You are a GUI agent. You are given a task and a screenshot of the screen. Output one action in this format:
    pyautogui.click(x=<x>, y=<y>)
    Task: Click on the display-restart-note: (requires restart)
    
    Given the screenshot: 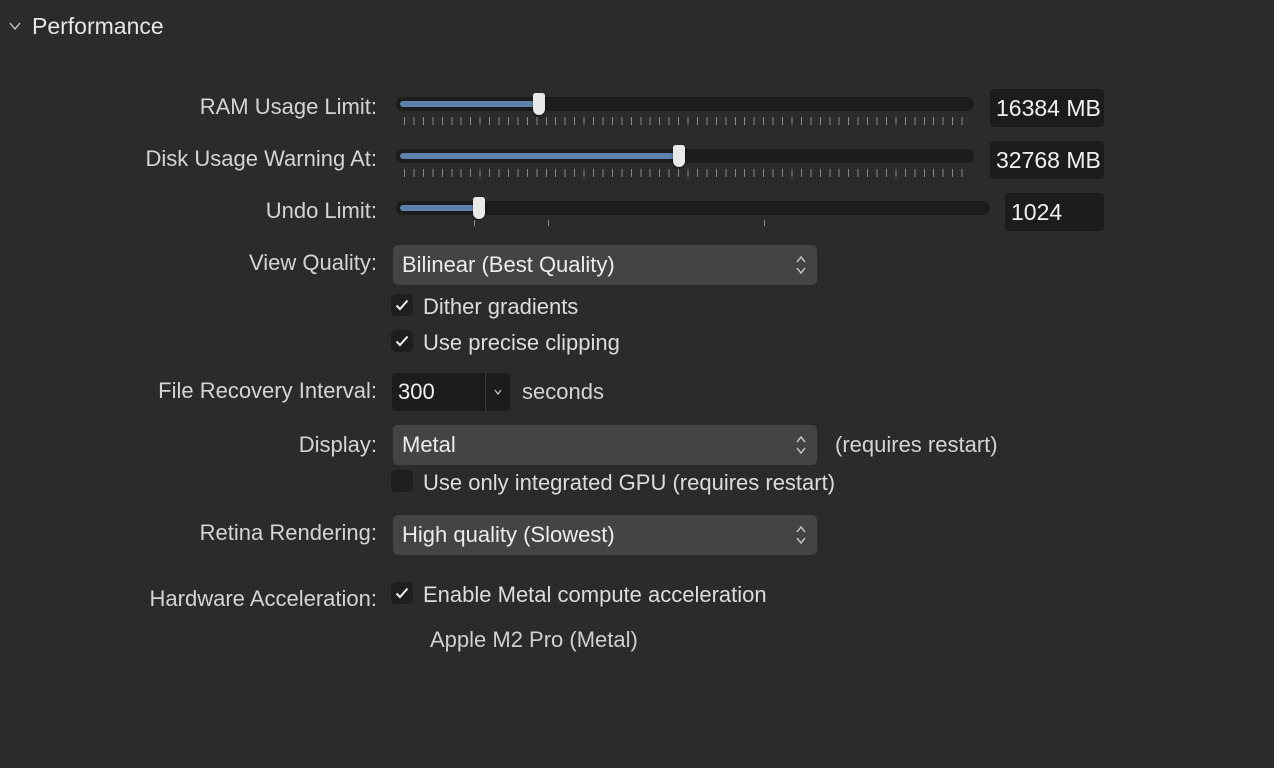 What is the action you would take?
    pyautogui.click(x=916, y=444)
    